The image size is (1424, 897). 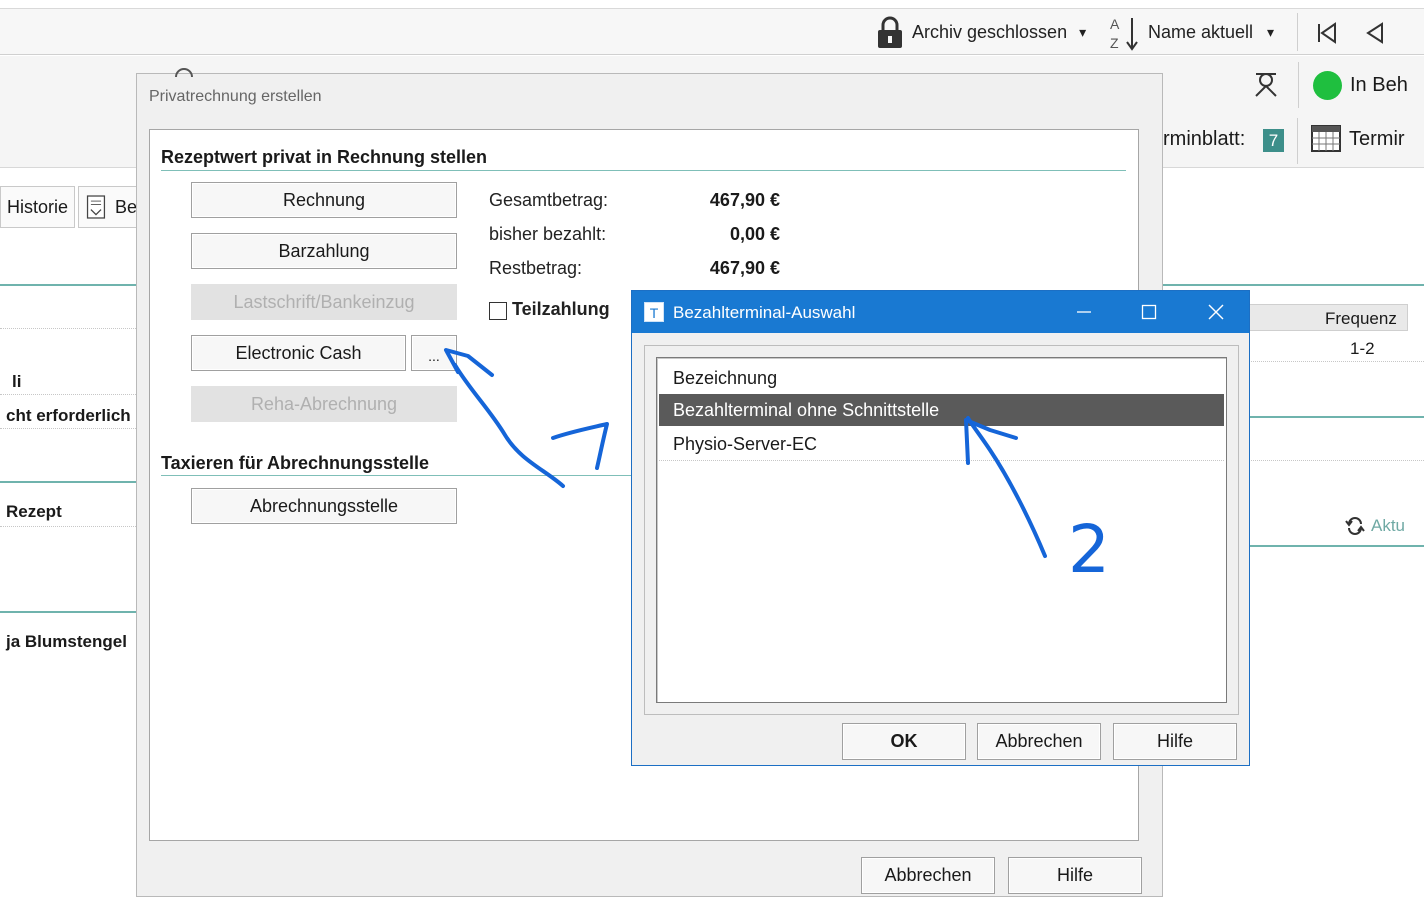 I want to click on previous-record-button, so click(x=1375, y=32).